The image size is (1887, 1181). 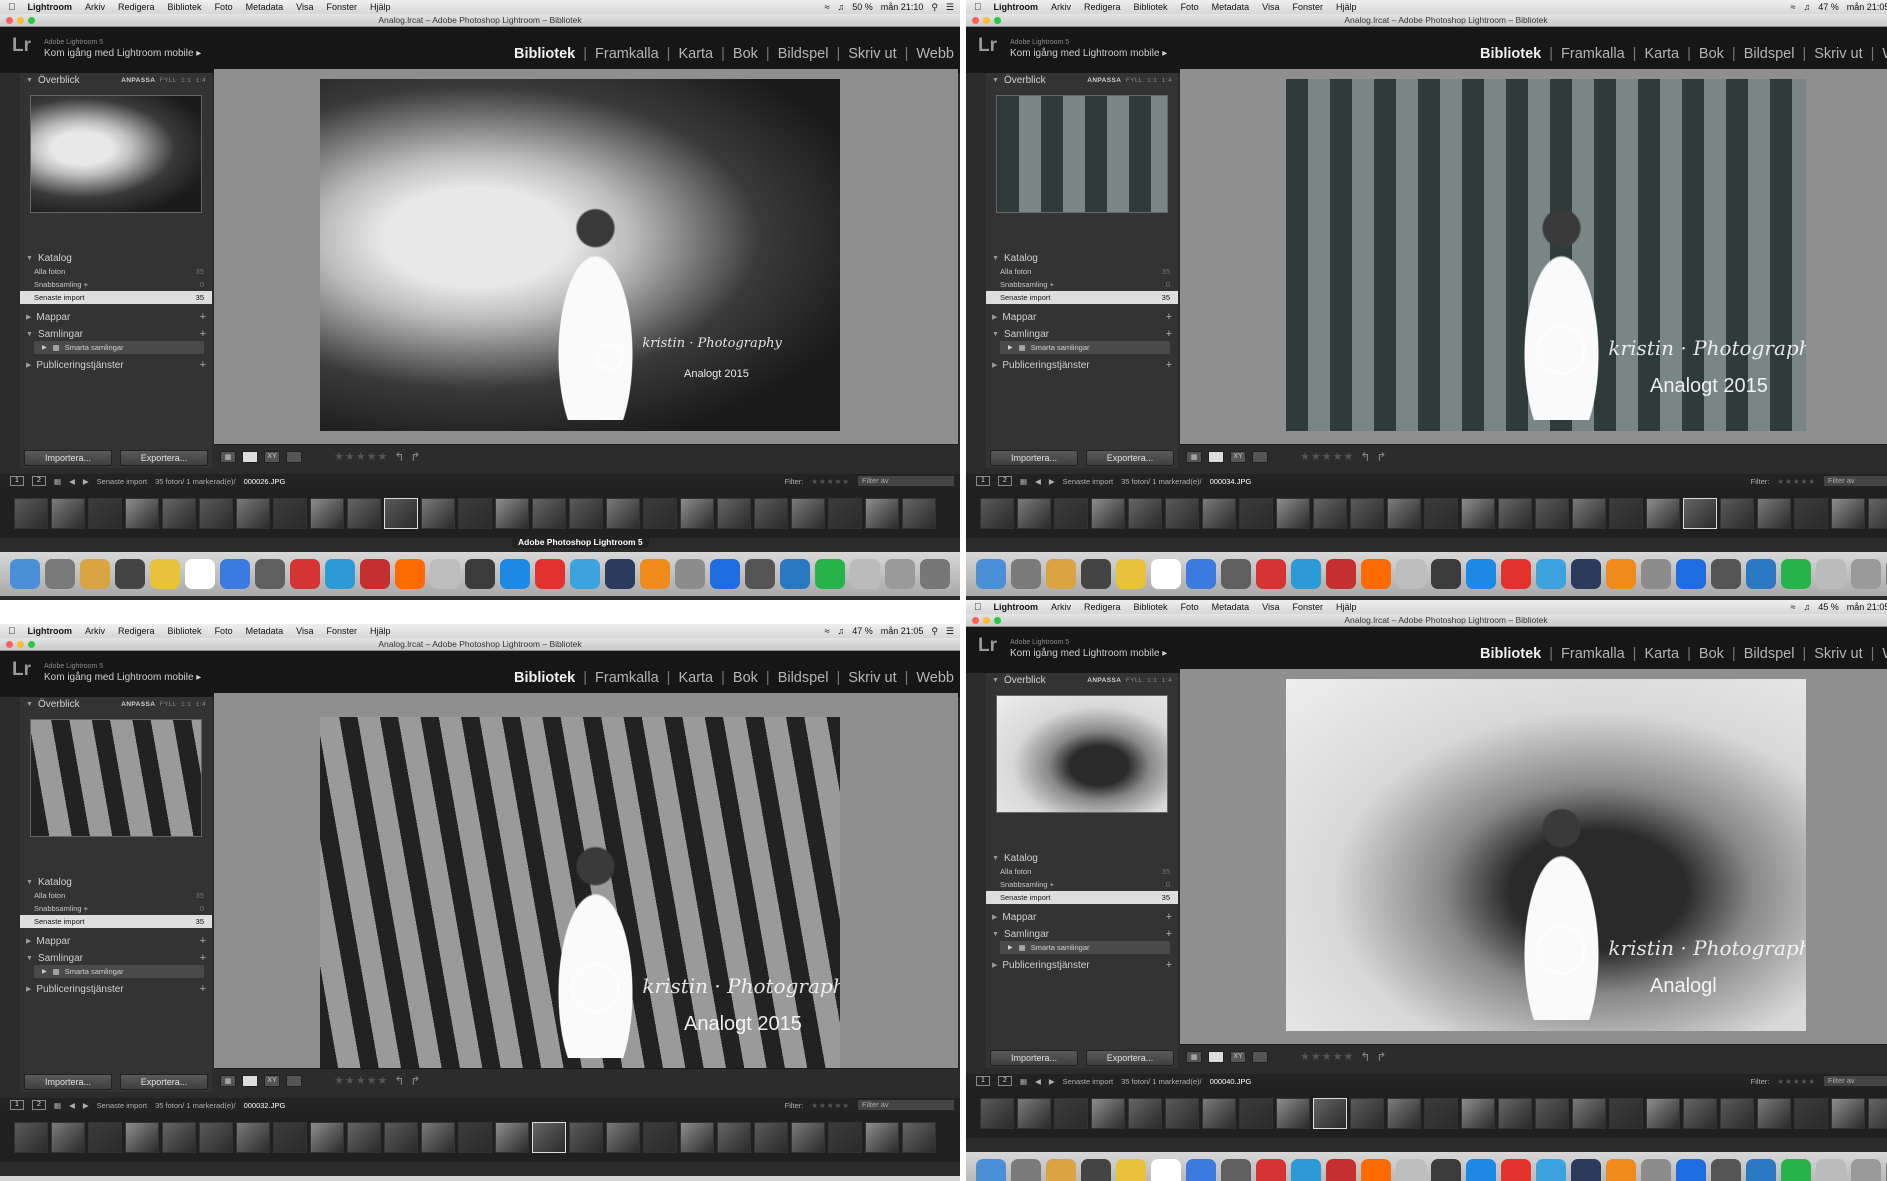 What do you see at coordinates (1082, 271) in the screenshot?
I see `catalog-row-all: Alla foton 35` at bounding box center [1082, 271].